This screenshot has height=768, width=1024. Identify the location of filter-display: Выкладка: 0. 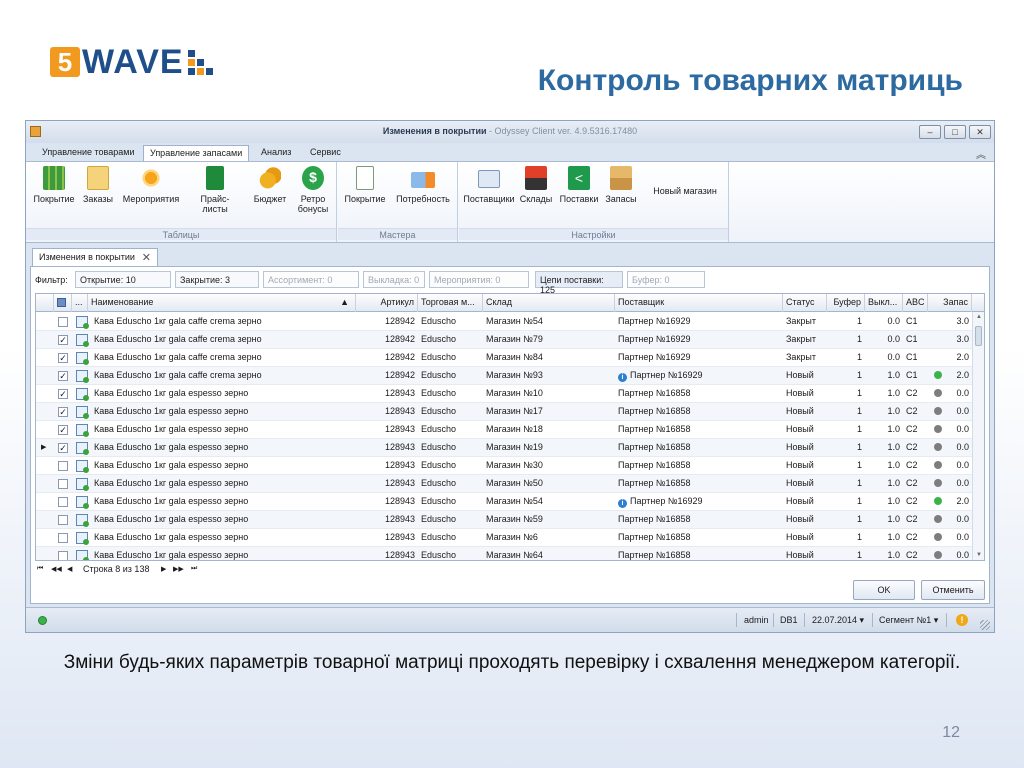
(394, 279).